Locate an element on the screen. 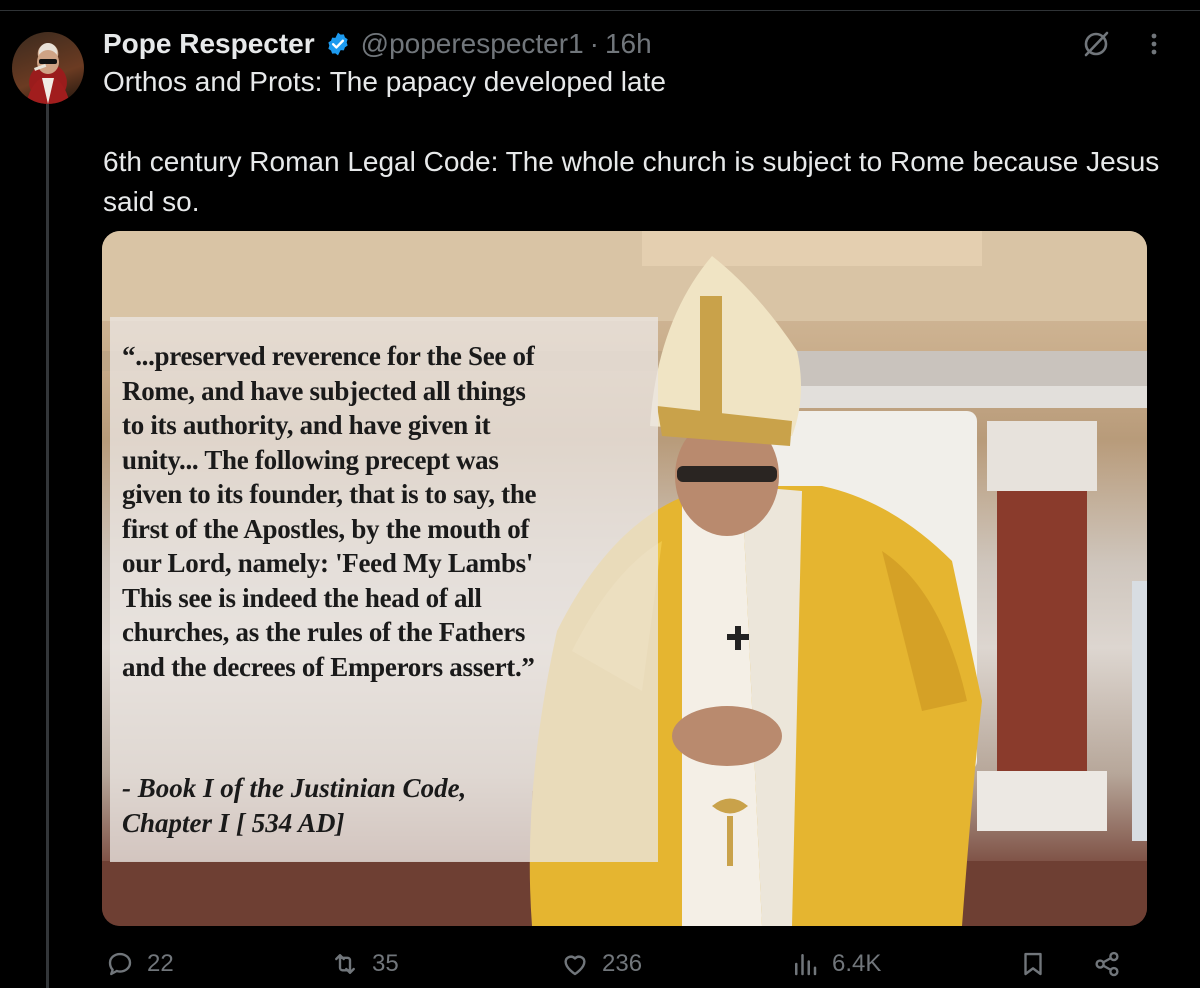 The height and width of the screenshot is (988, 1200). share-button is located at coordinates (1107, 964).